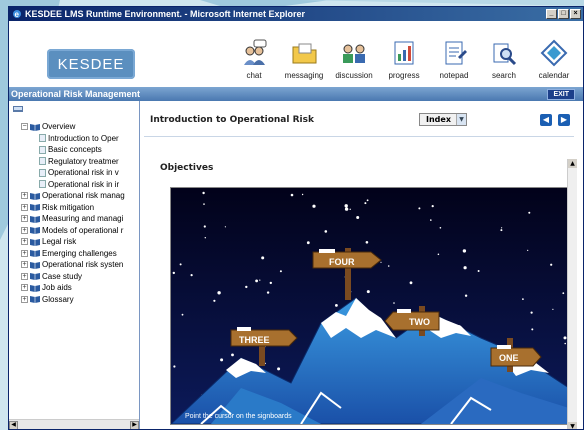 This screenshot has height=430, width=584. What do you see at coordinates (83, 138) in the screenshot?
I see `tree-item-label: Introduction to Oper` at bounding box center [83, 138].